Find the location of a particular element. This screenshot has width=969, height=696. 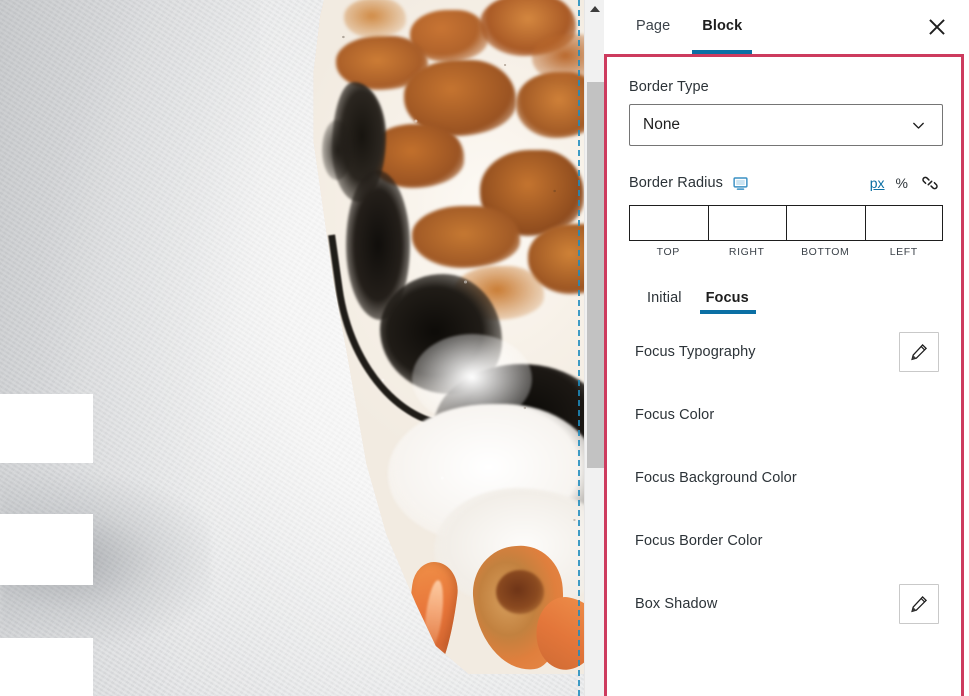

block-selection-outline is located at coordinates (579, 348).